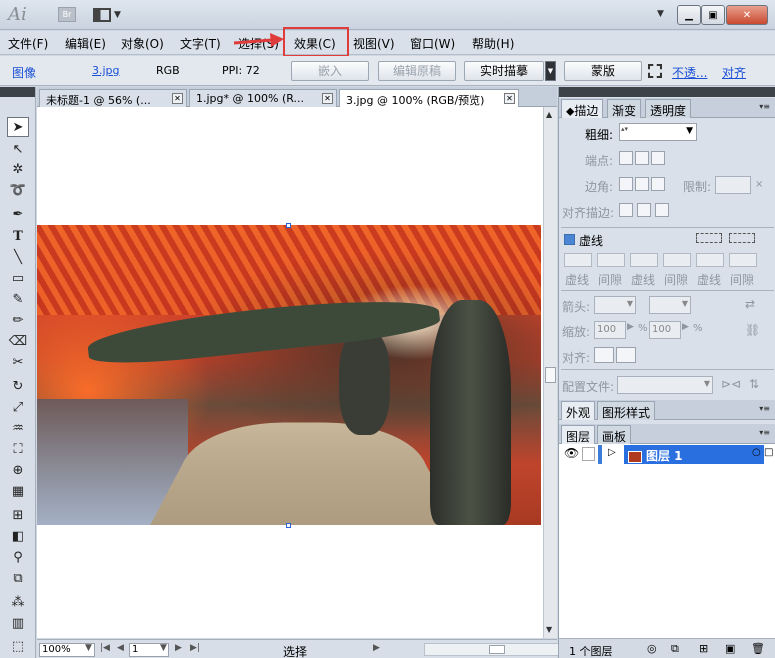  Describe the element at coordinates (18, 236) in the screenshot. I see `type-tool-icon: T` at that location.